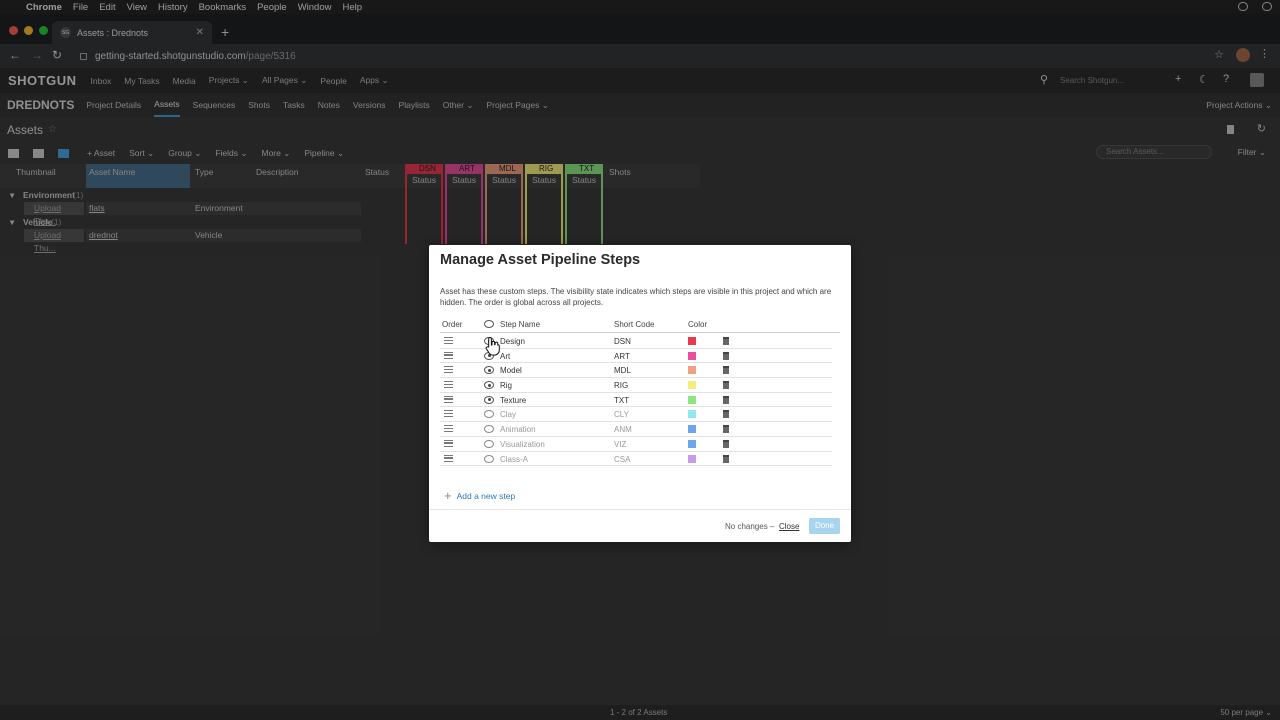  I want to click on hand-cursor-icon, so click(492, 346).